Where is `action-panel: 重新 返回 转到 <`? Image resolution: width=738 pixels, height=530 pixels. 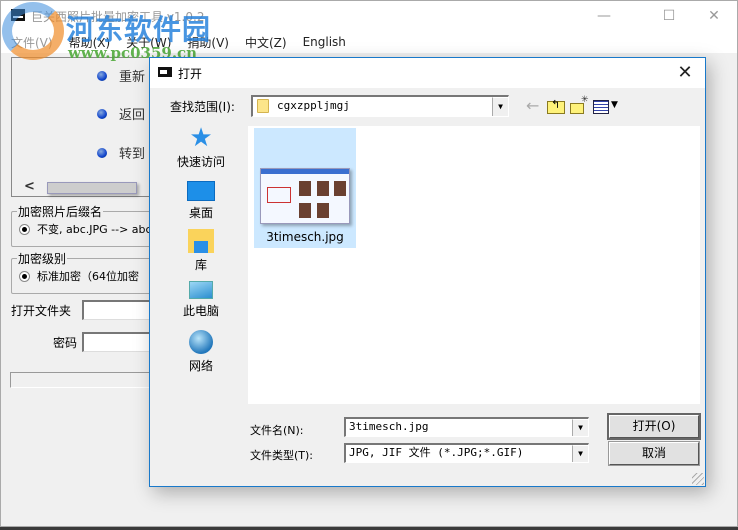 action-panel: 重新 返回 转到 < is located at coordinates (86, 127).